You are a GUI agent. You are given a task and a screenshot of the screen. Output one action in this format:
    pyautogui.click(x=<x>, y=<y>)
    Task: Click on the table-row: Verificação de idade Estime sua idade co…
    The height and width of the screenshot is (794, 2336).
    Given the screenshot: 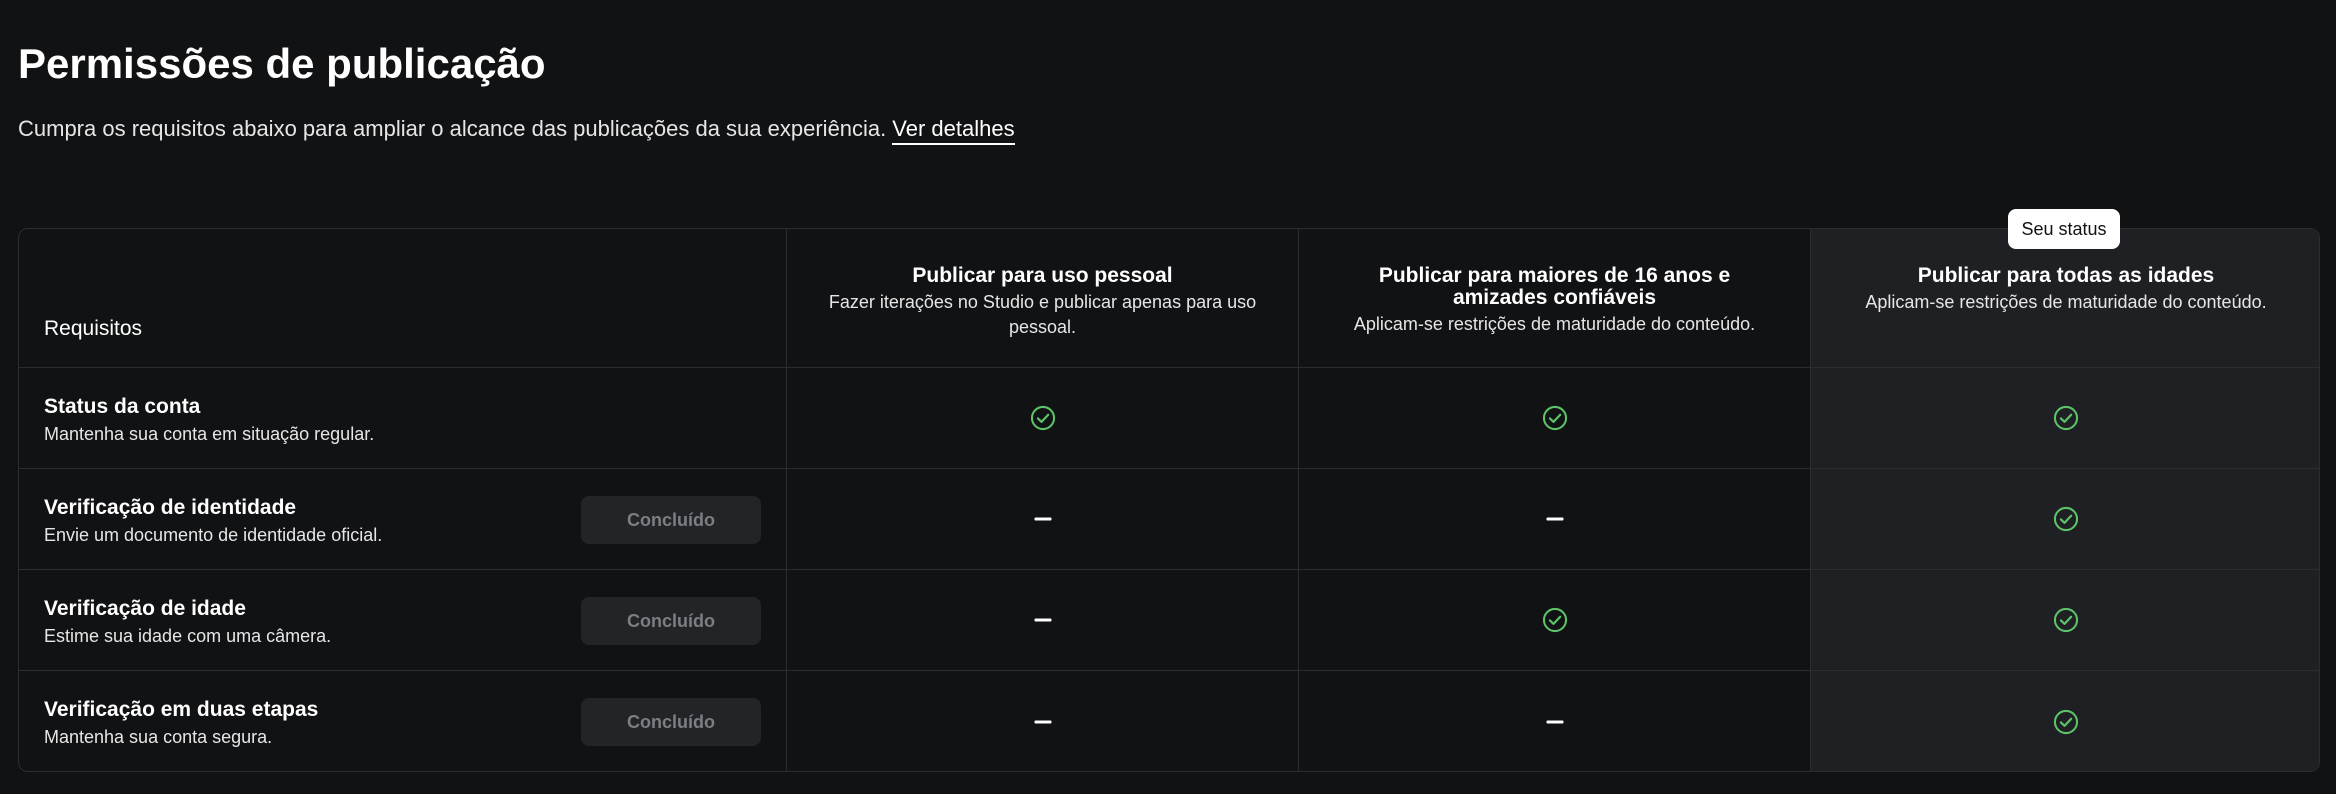 What is the action you would take?
    pyautogui.click(x=1169, y=620)
    